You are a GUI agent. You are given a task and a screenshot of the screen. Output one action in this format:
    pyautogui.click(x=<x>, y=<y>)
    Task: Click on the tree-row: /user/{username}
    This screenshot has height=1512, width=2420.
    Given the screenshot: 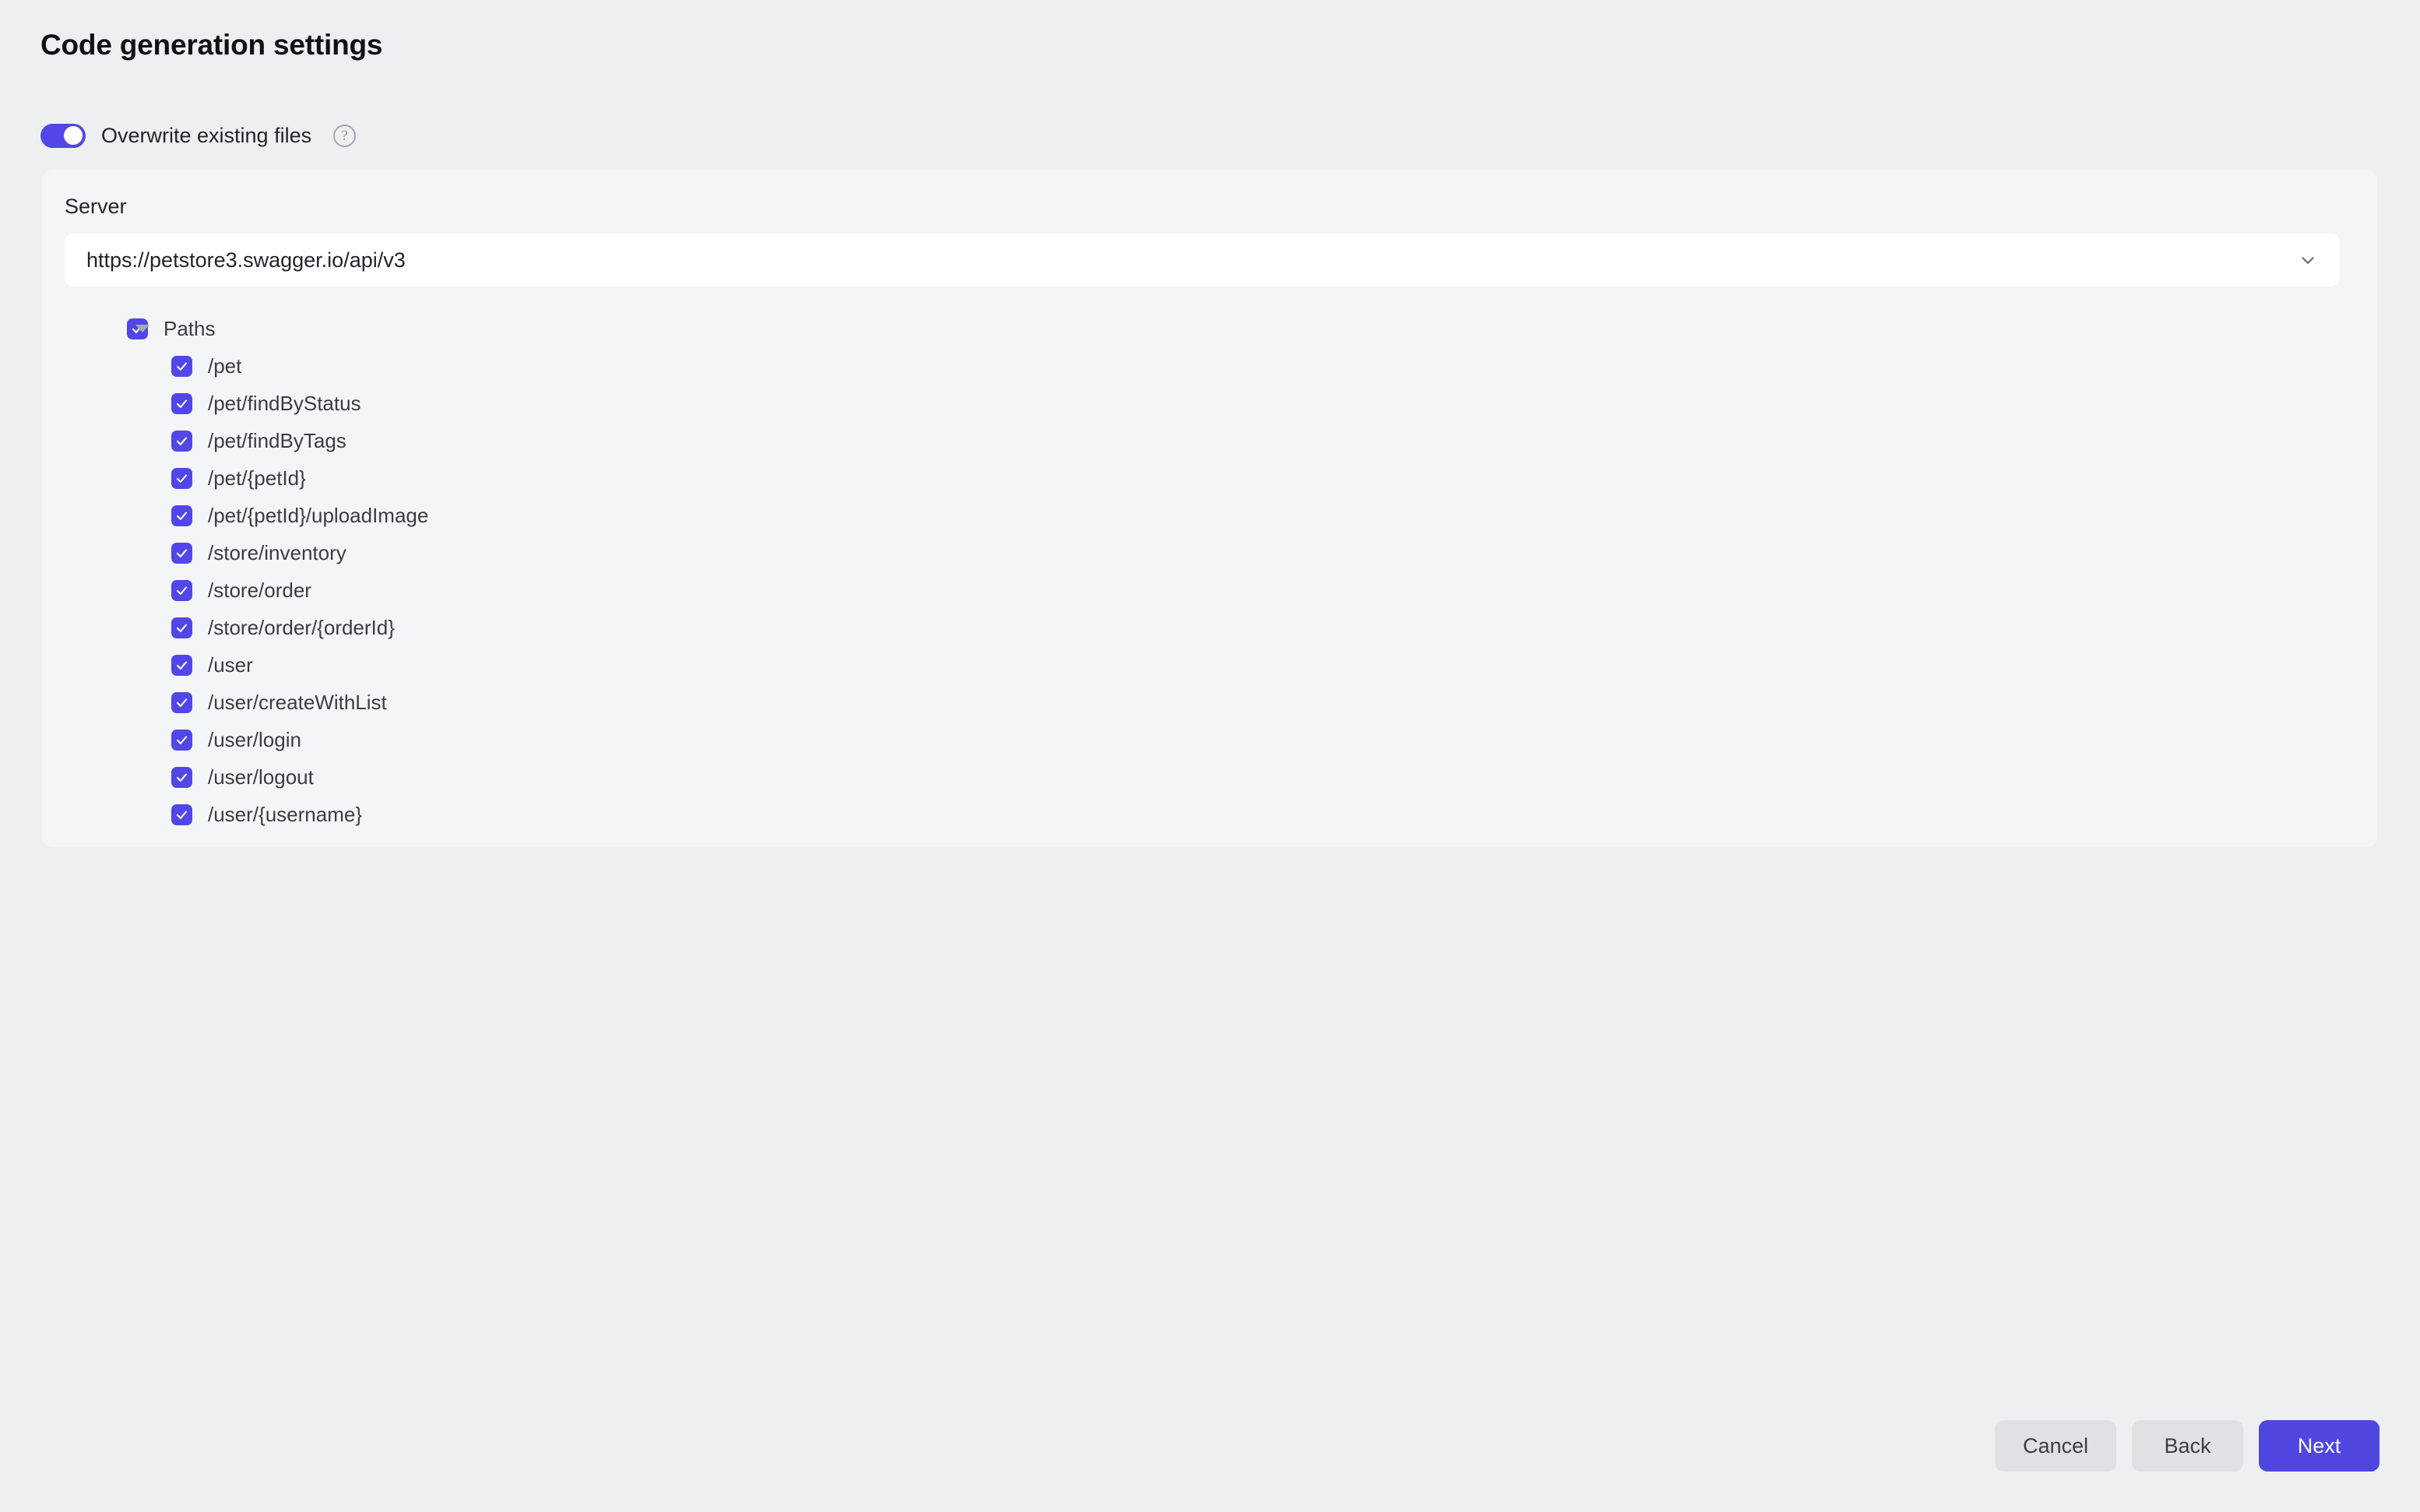 What is the action you would take?
    pyautogui.click(x=1194, y=815)
    